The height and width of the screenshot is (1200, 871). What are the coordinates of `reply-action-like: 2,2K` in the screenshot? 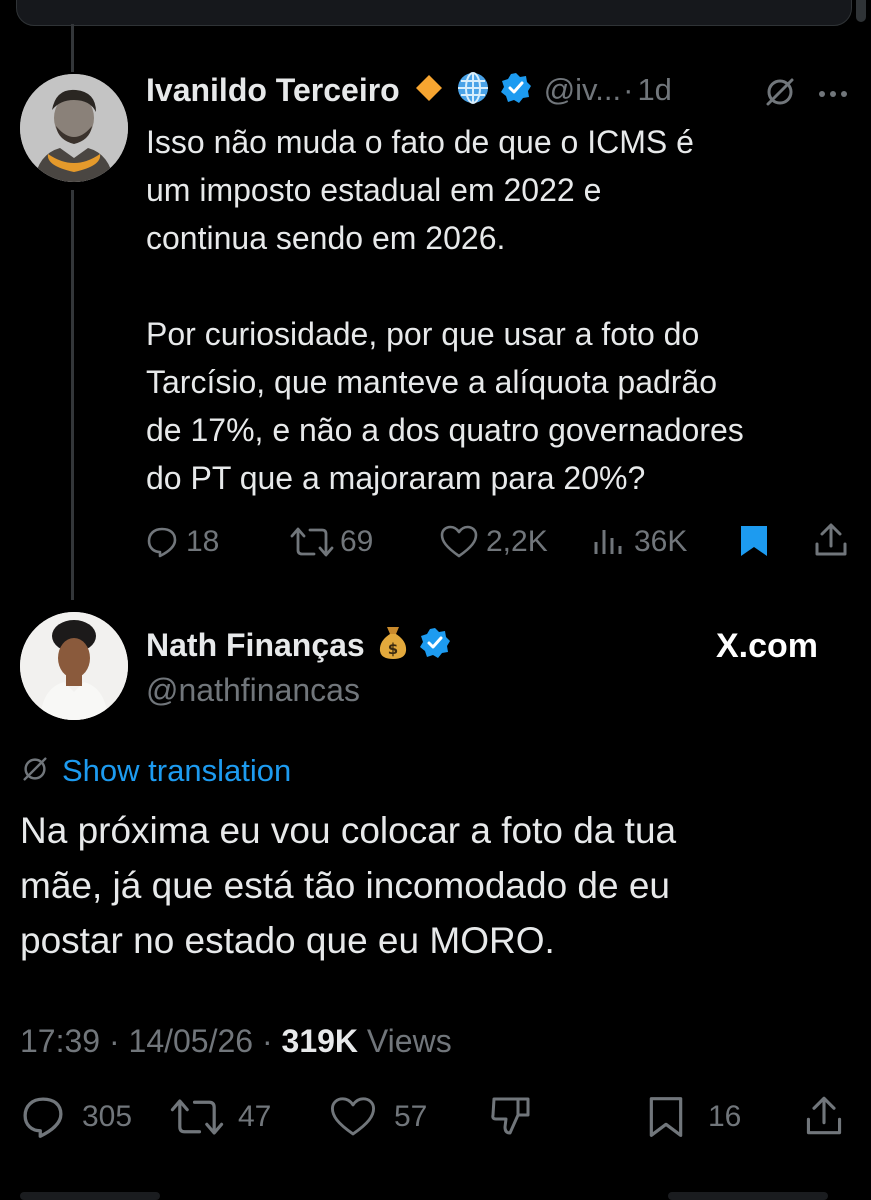 It's located at (494, 542).